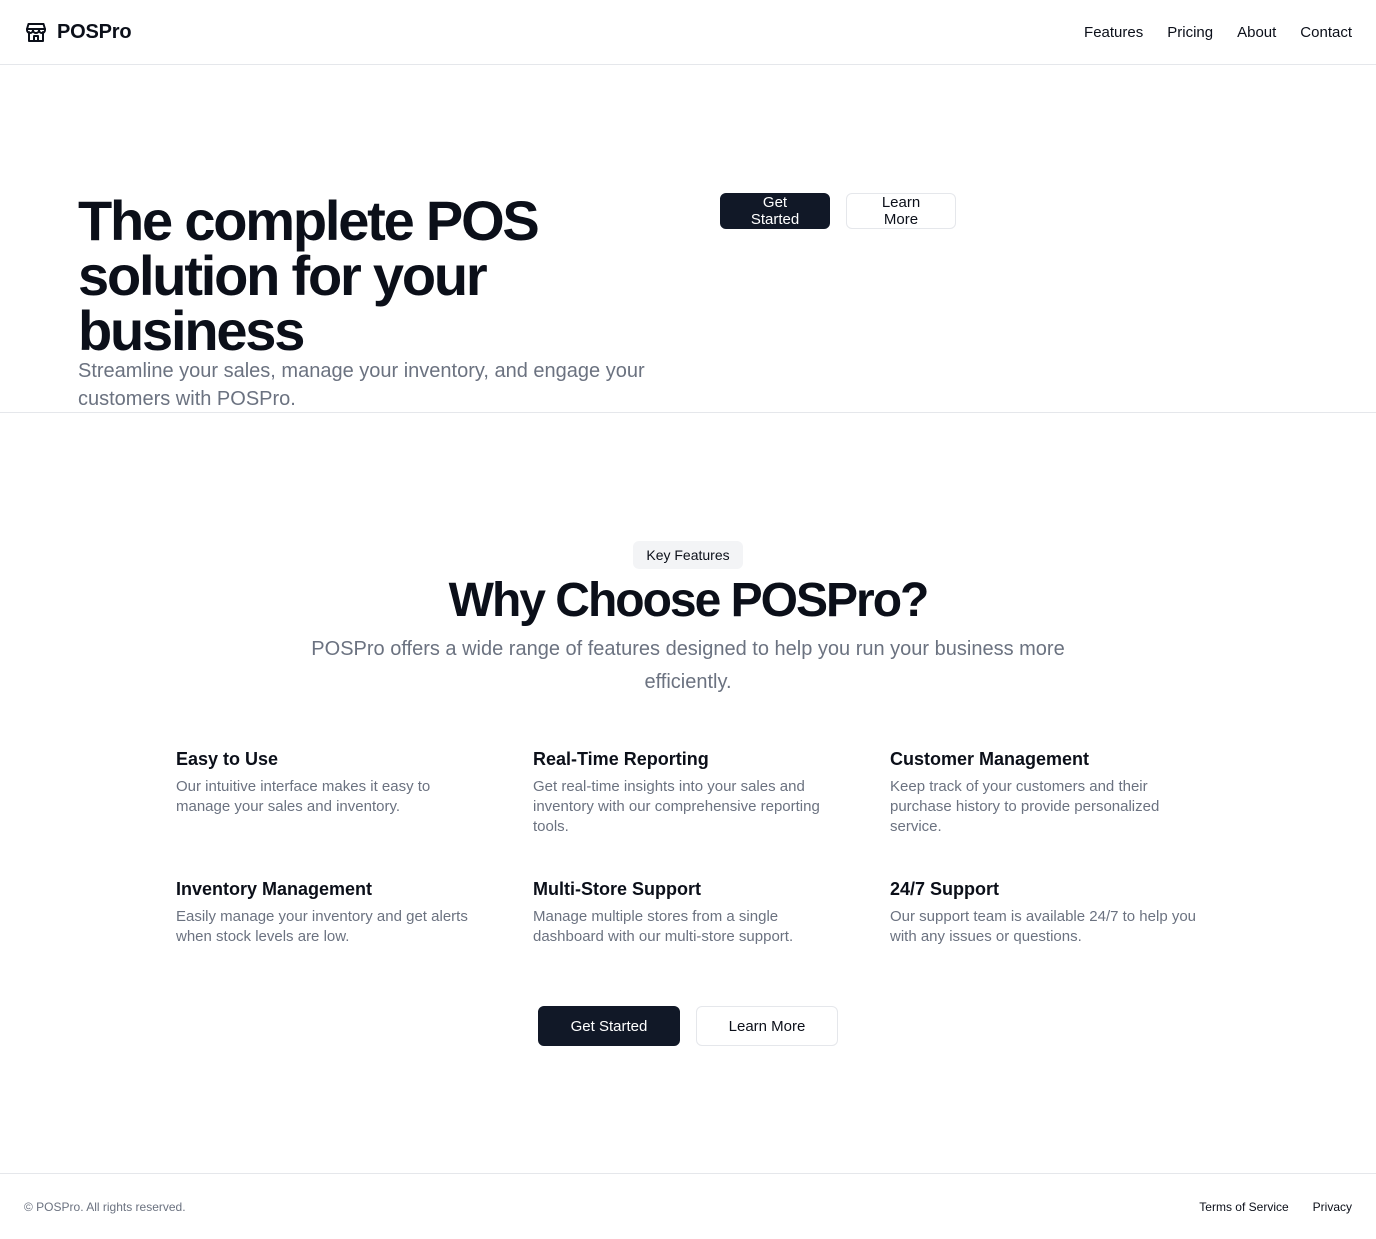  Describe the element at coordinates (621, 759) in the screenshot. I see `feature-title: Real-Time Reporting` at that location.